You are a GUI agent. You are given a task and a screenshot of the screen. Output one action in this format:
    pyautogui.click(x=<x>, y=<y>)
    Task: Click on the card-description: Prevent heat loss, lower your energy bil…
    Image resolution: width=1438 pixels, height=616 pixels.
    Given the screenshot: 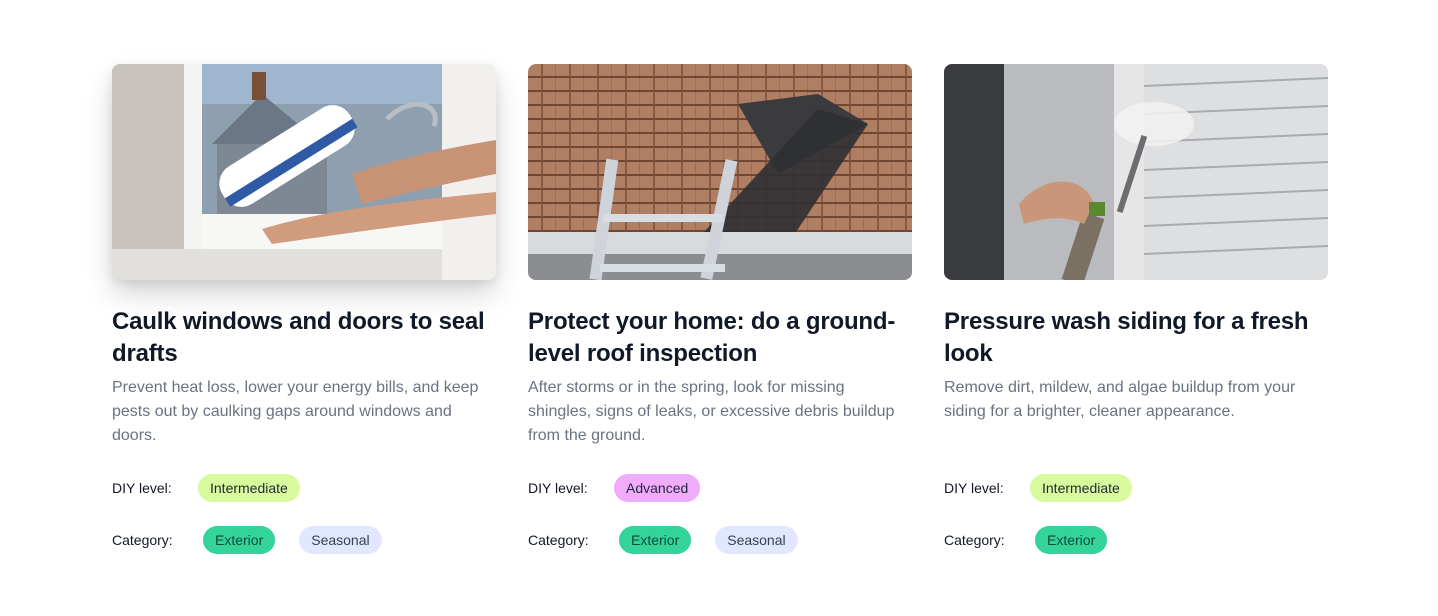 What is the action you would take?
    pyautogui.click(x=295, y=411)
    